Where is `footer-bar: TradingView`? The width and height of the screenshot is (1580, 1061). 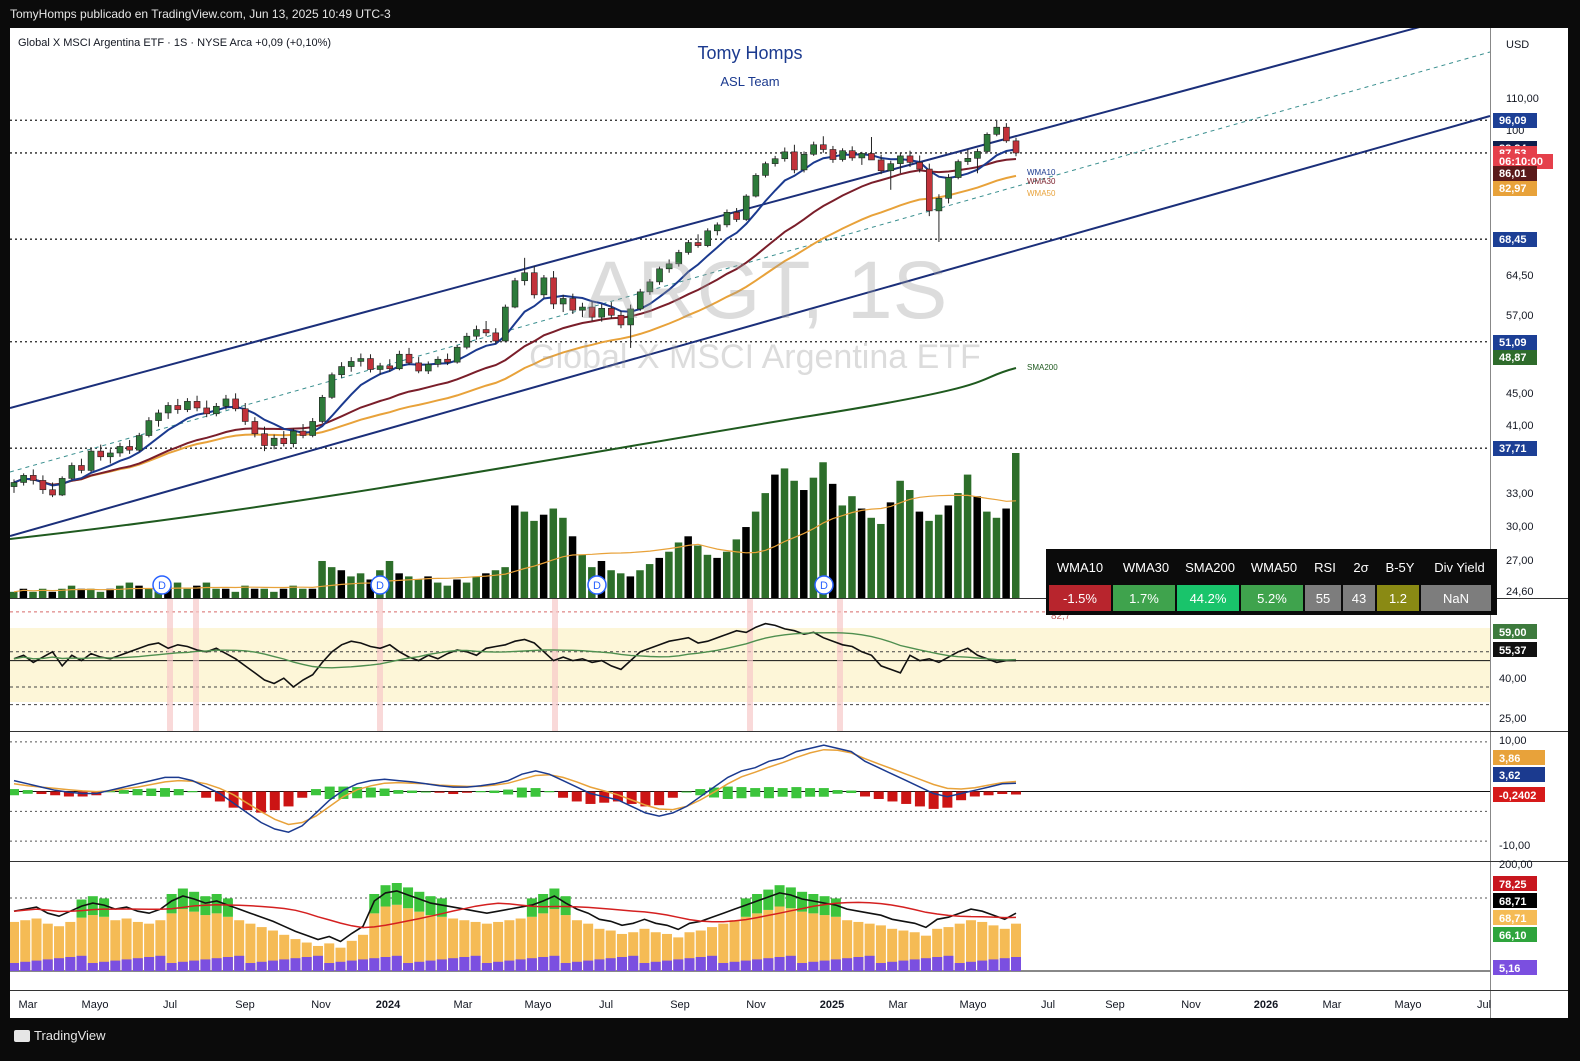
footer-bar: TradingView is located at coordinates (790, 1039).